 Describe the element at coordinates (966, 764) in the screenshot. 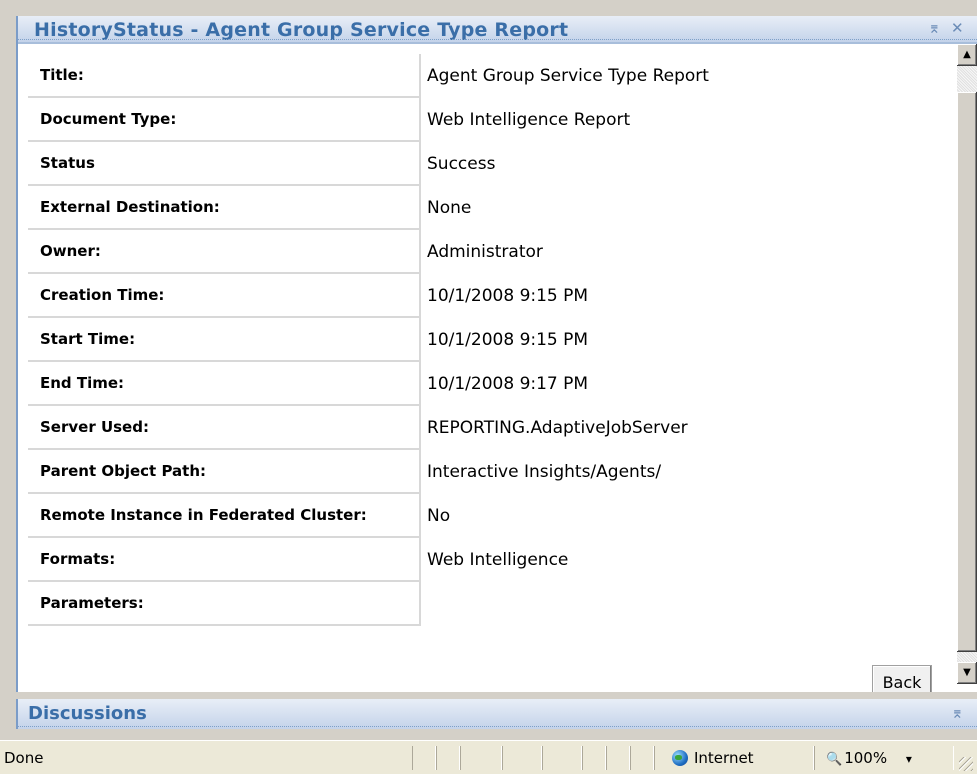

I see `resize-grip-icon` at that location.